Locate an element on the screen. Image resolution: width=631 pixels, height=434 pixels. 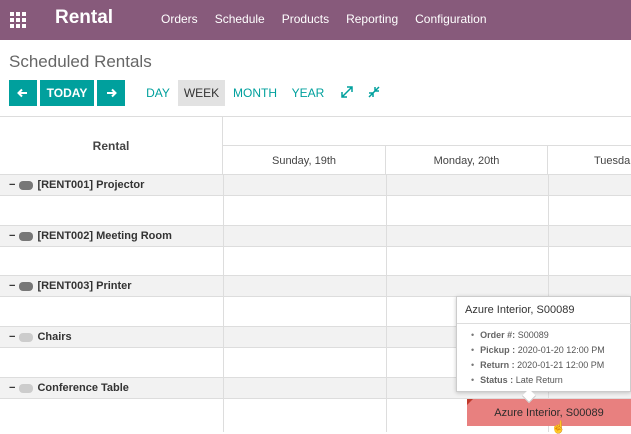
day-header-monday: Monday, 20th is located at coordinates (467, 160).